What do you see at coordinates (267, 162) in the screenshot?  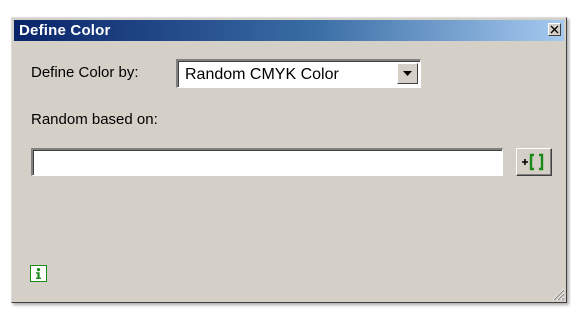 I see `random-based-on-input` at bounding box center [267, 162].